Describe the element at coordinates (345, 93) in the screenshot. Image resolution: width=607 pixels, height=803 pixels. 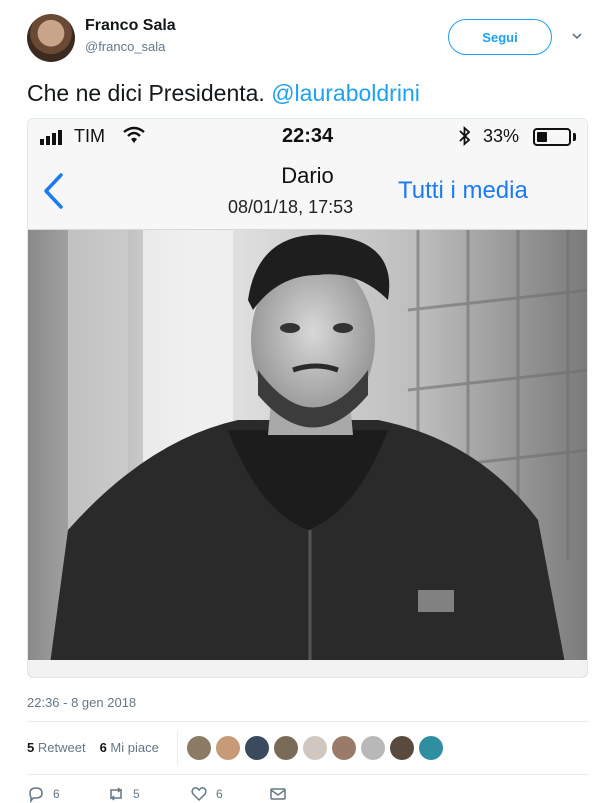
I see `mention-link: @lauraboldrini` at that location.